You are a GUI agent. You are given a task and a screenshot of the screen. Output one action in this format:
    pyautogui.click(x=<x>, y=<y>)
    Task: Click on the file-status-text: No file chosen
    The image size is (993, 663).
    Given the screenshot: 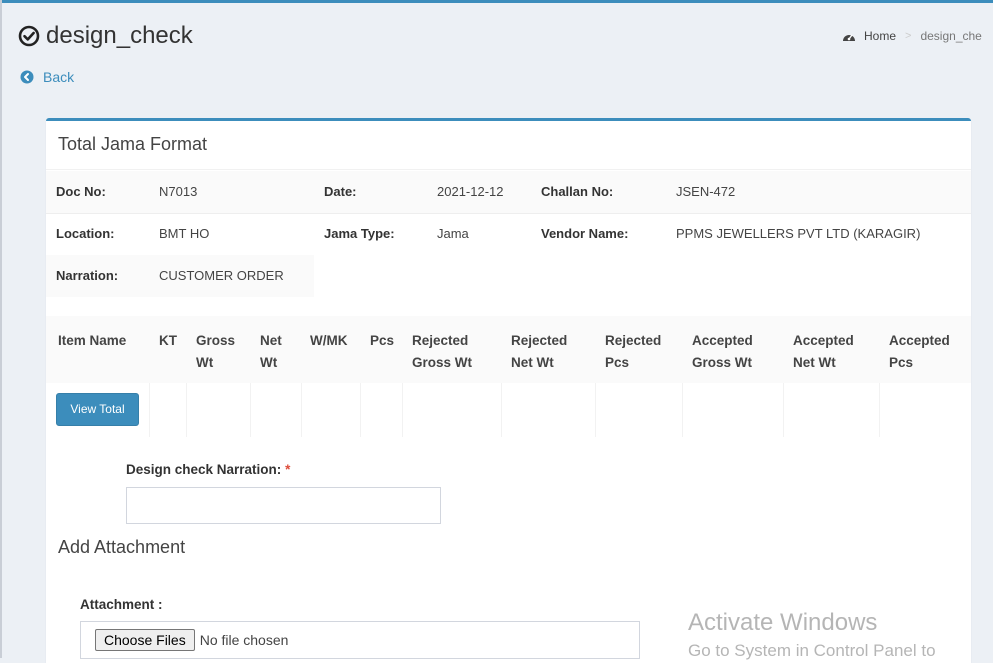 What is the action you would take?
    pyautogui.click(x=244, y=640)
    